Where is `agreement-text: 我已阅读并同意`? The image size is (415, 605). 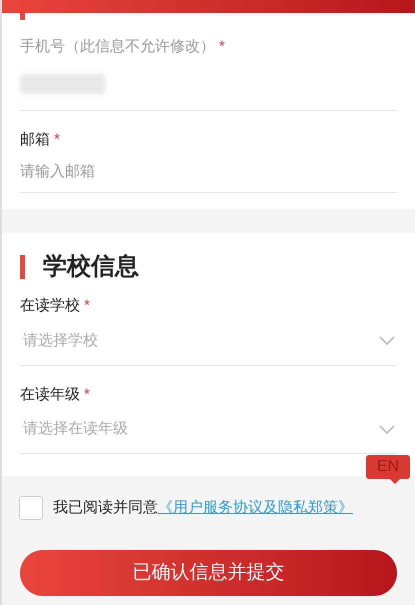
agreement-text: 我已阅读并同意 is located at coordinates (105, 508).